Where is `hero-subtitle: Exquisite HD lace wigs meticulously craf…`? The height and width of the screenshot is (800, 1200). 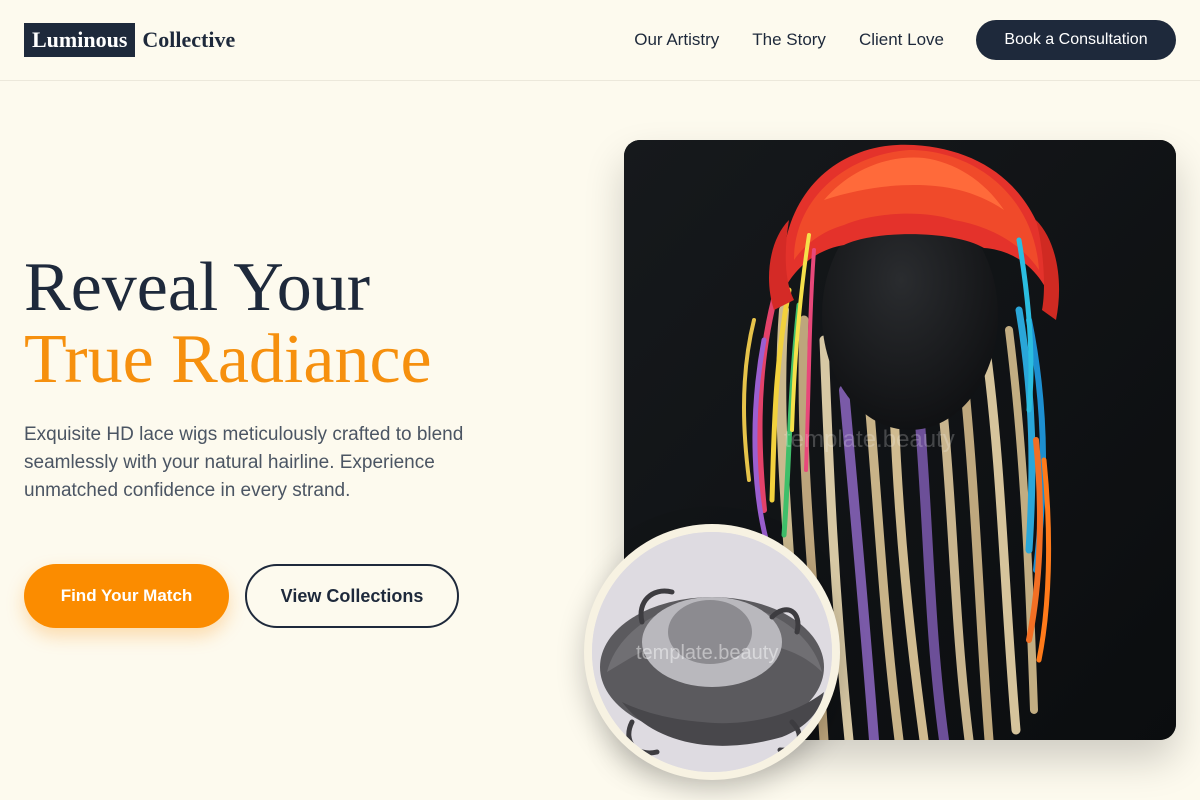
hero-subtitle: Exquisite HD lace wigs meticulously craf… is located at coordinates (244, 462).